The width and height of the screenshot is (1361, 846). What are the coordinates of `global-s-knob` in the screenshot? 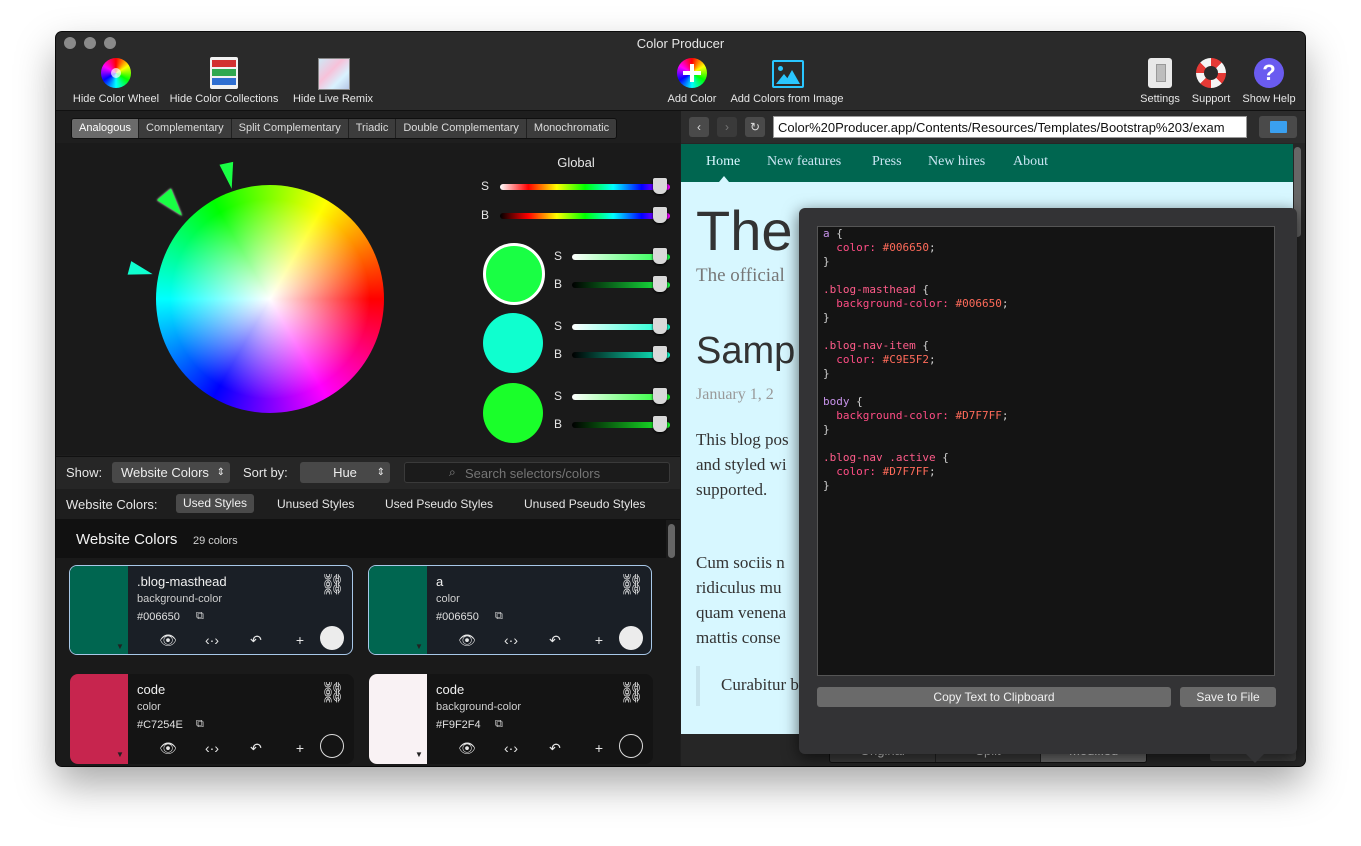 It's located at (660, 186).